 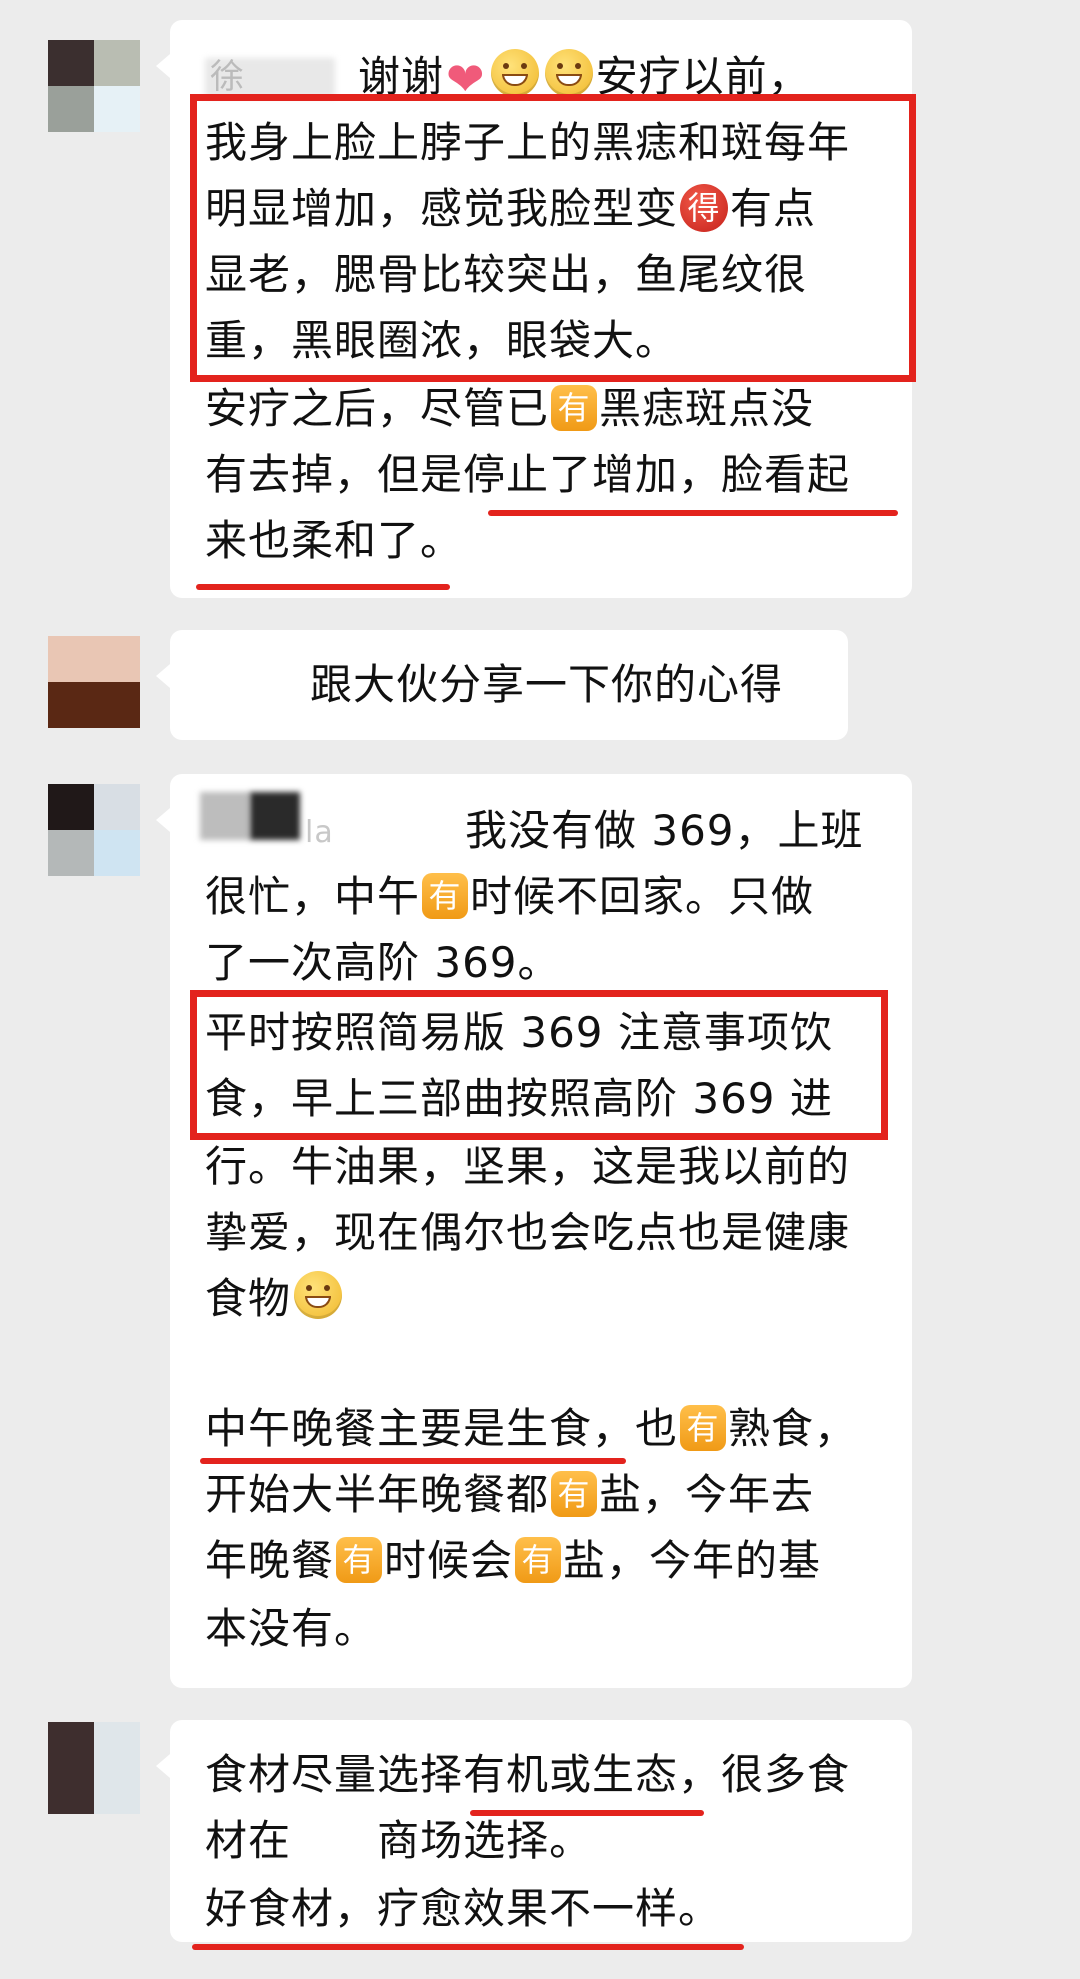 I want to click on message-line: 挚爱，现在偶尔也会吃点也是健康, so click(x=527, y=1233).